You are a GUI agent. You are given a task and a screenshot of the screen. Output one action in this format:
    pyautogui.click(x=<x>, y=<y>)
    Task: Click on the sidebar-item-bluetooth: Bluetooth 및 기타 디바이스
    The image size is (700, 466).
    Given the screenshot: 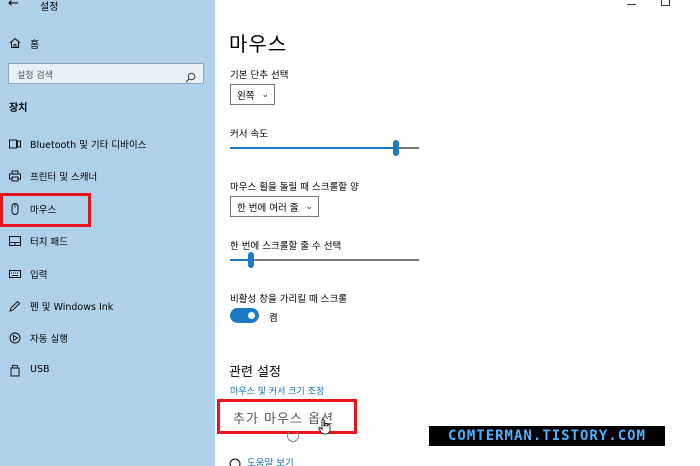 What is the action you would take?
    pyautogui.click(x=107, y=144)
    